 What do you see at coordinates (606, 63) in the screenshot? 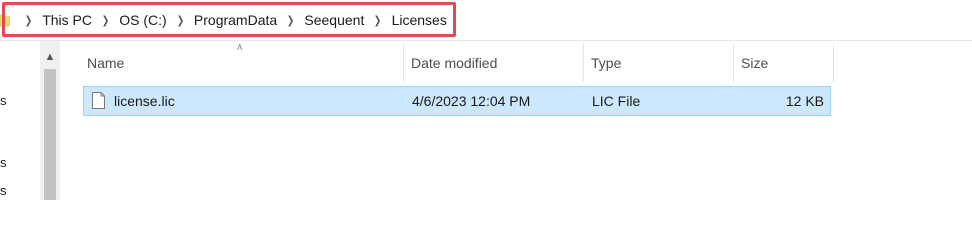
I see `column-header-type-label: Type` at bounding box center [606, 63].